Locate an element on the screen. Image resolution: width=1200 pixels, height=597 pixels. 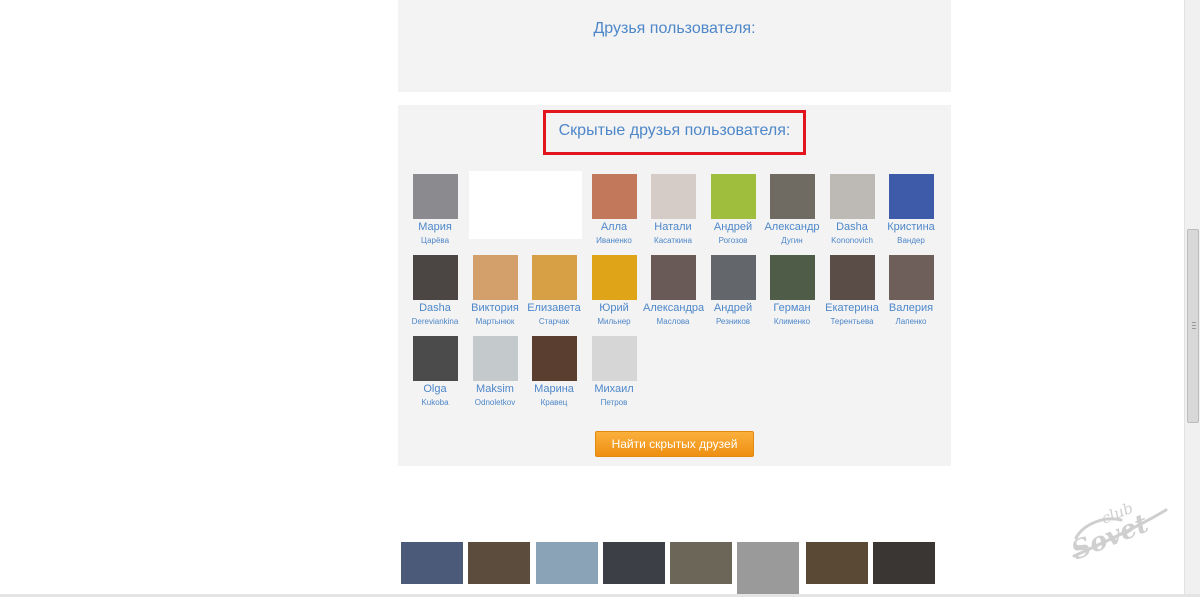
friend-first-name: Olga is located at coordinates (435, 389).